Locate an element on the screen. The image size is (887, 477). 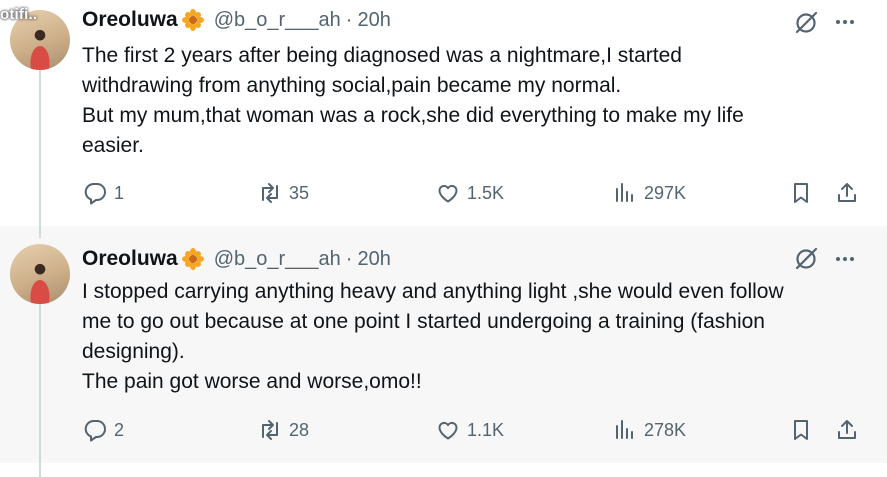
views-button: 297K is located at coordinates (649, 193).